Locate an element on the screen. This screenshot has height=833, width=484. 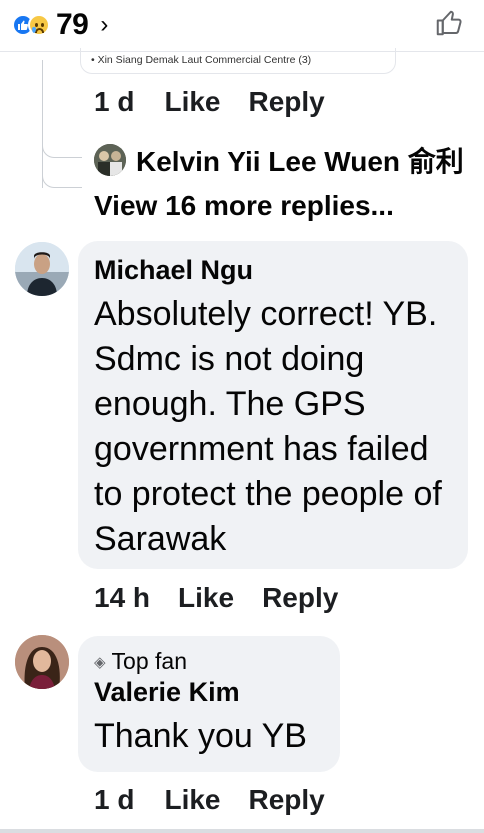
reaction-count: 79 is located at coordinates (72, 24).